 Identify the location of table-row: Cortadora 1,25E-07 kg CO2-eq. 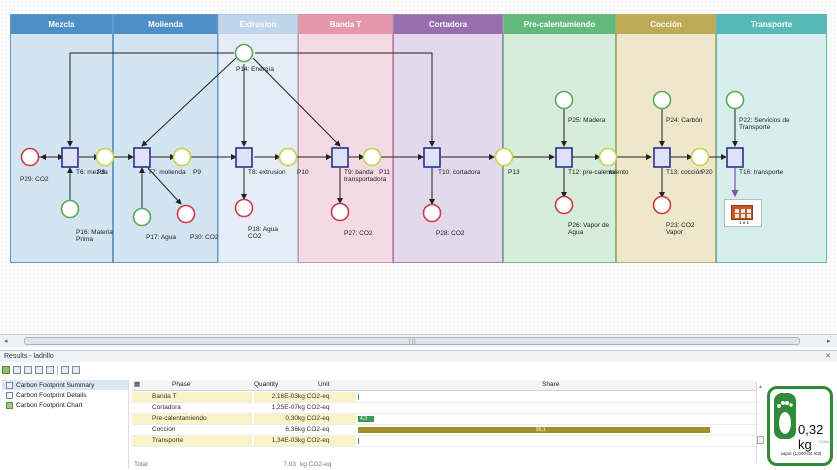
(444, 408).